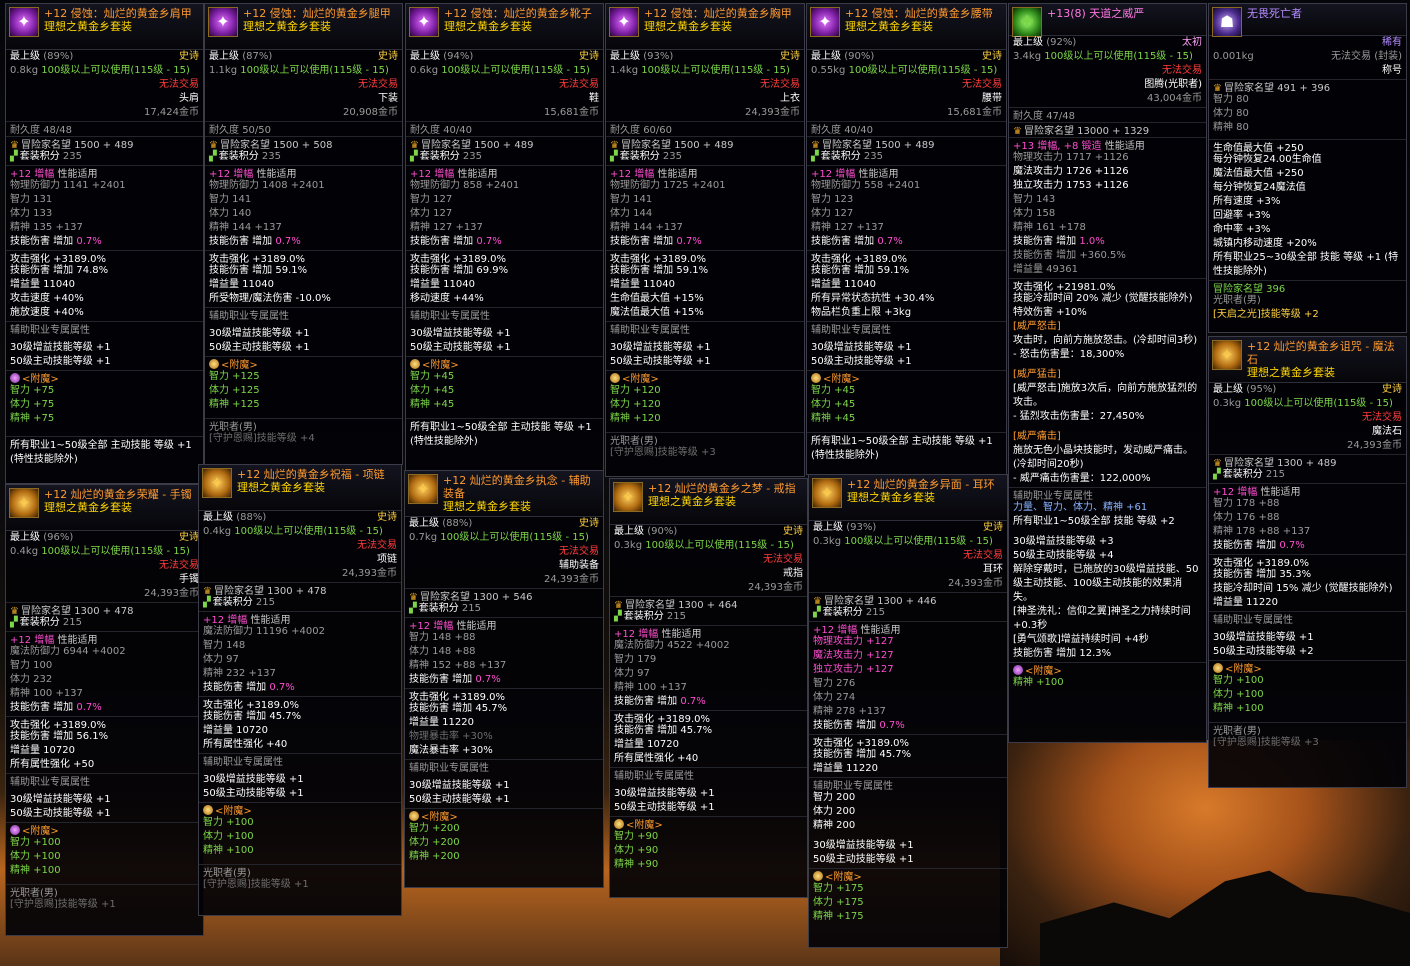 This screenshot has height=966, width=1410. I want to click on price: 24,393金币, so click(1374, 445).